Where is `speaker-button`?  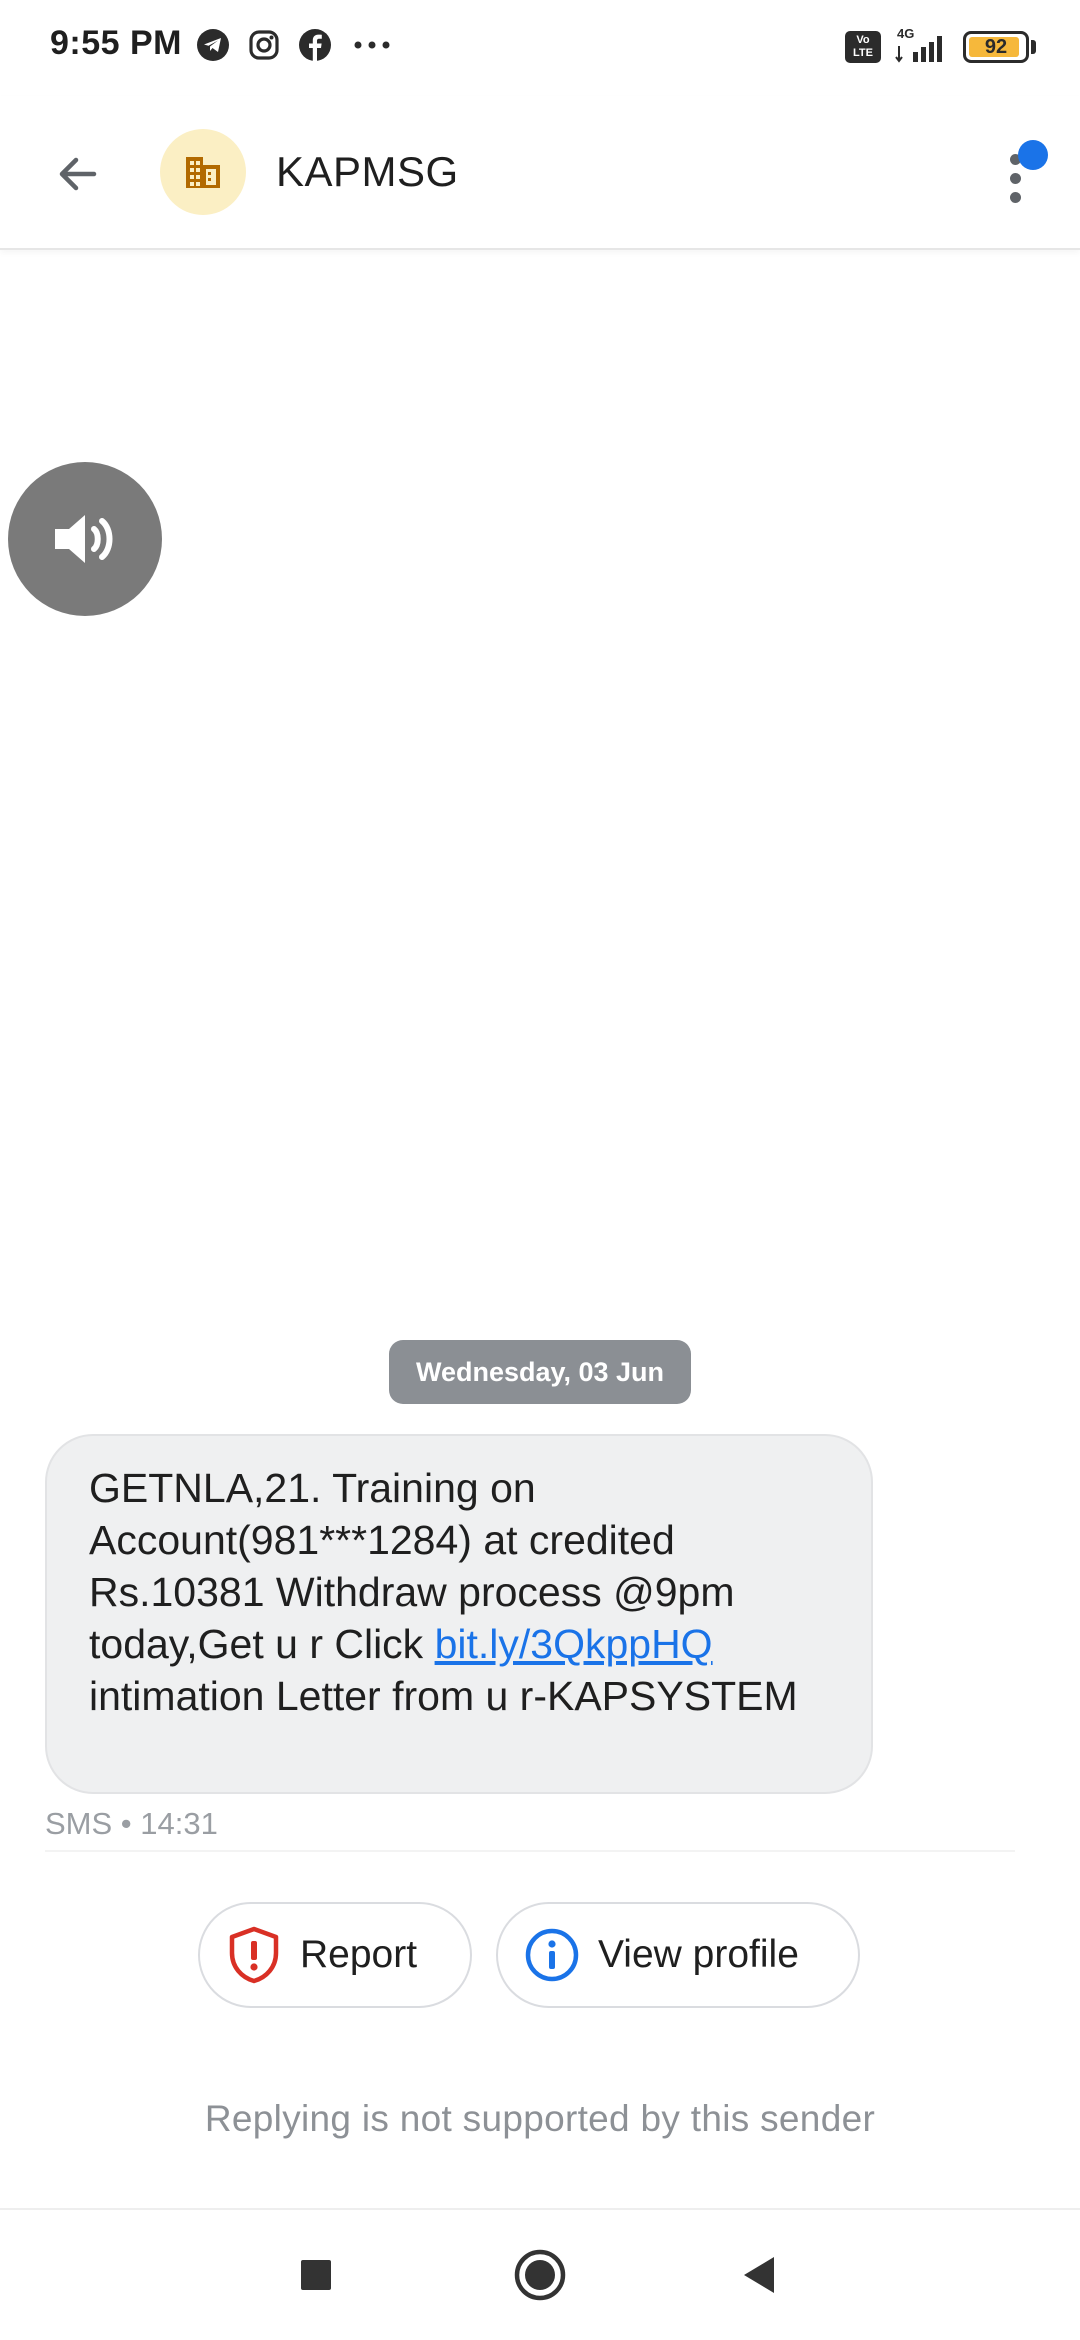
speaker-button is located at coordinates (85, 539).